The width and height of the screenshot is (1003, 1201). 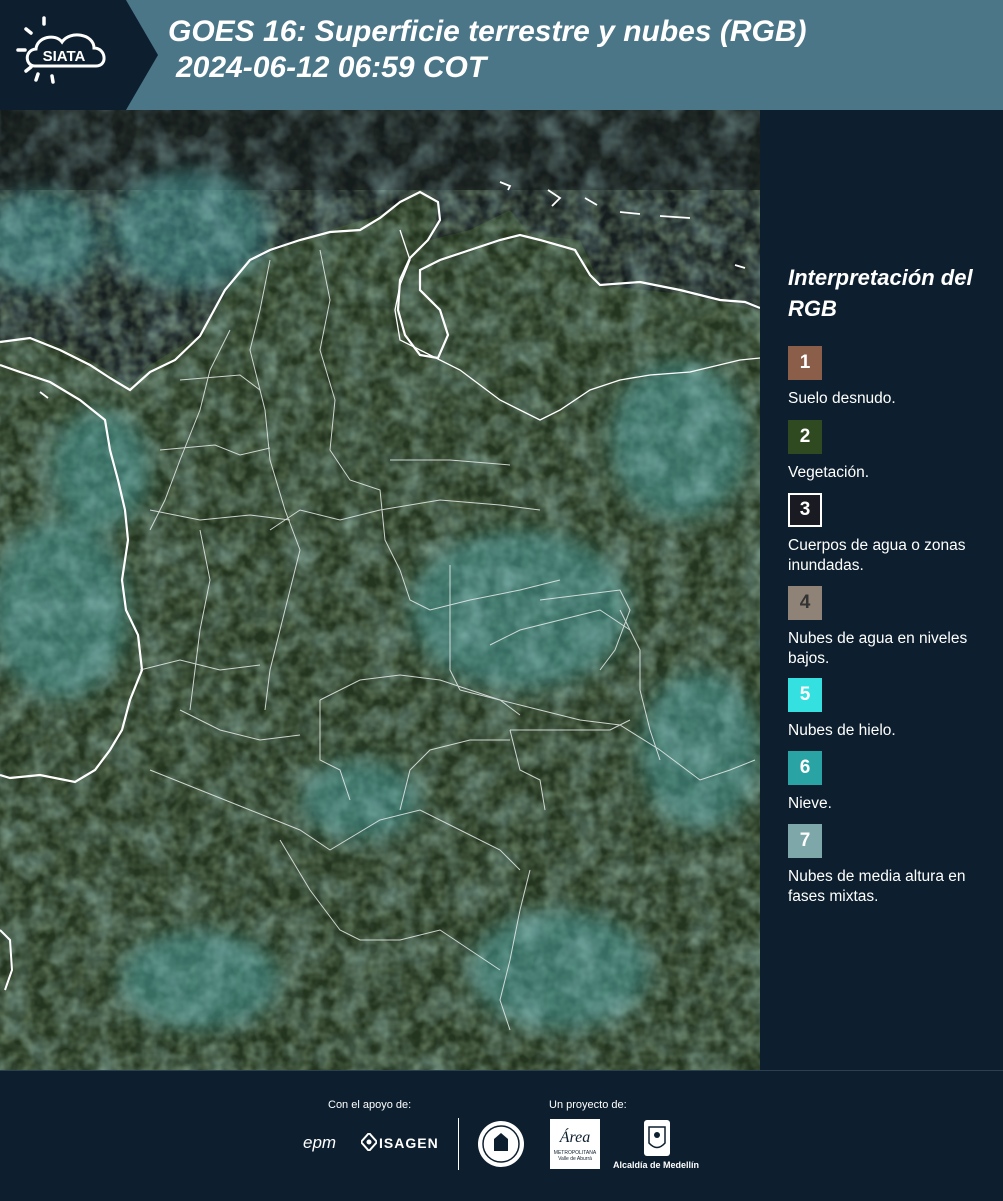 I want to click on university-seal-icon, so click(x=501, y=1144).